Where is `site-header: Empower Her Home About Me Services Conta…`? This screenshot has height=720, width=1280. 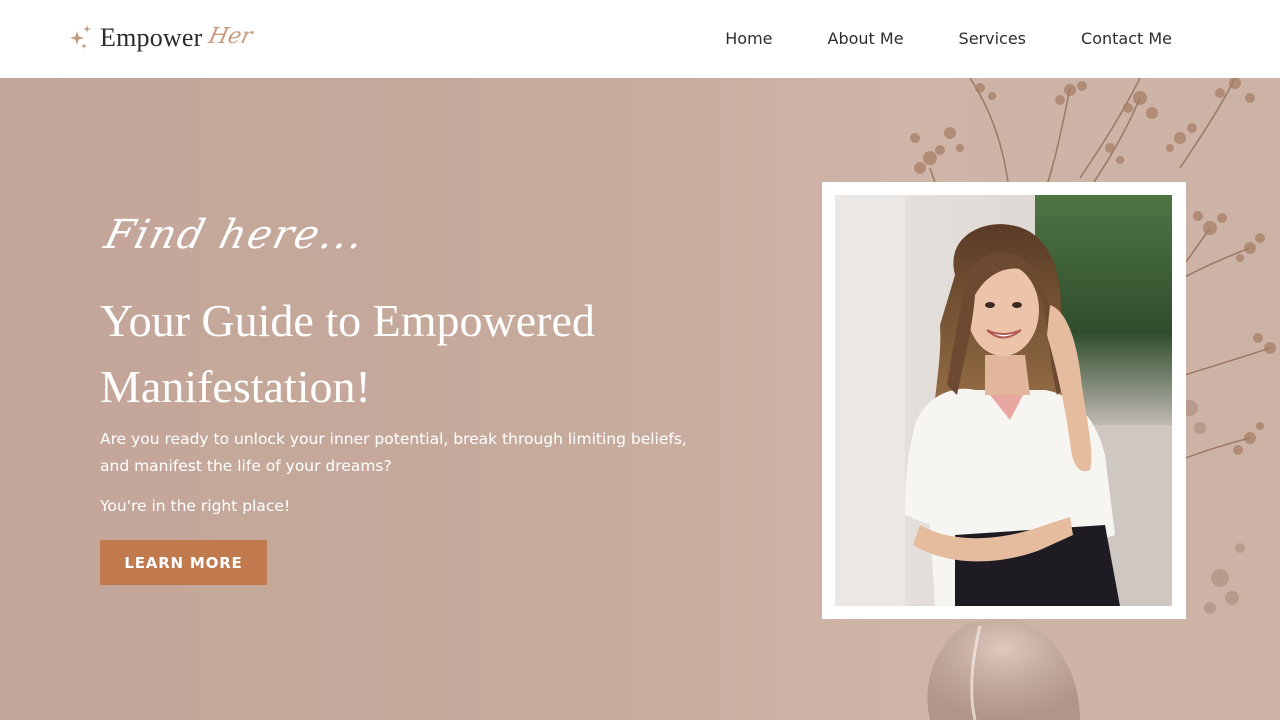
site-header: Empower Her Home About Me Services Conta… is located at coordinates (640, 39).